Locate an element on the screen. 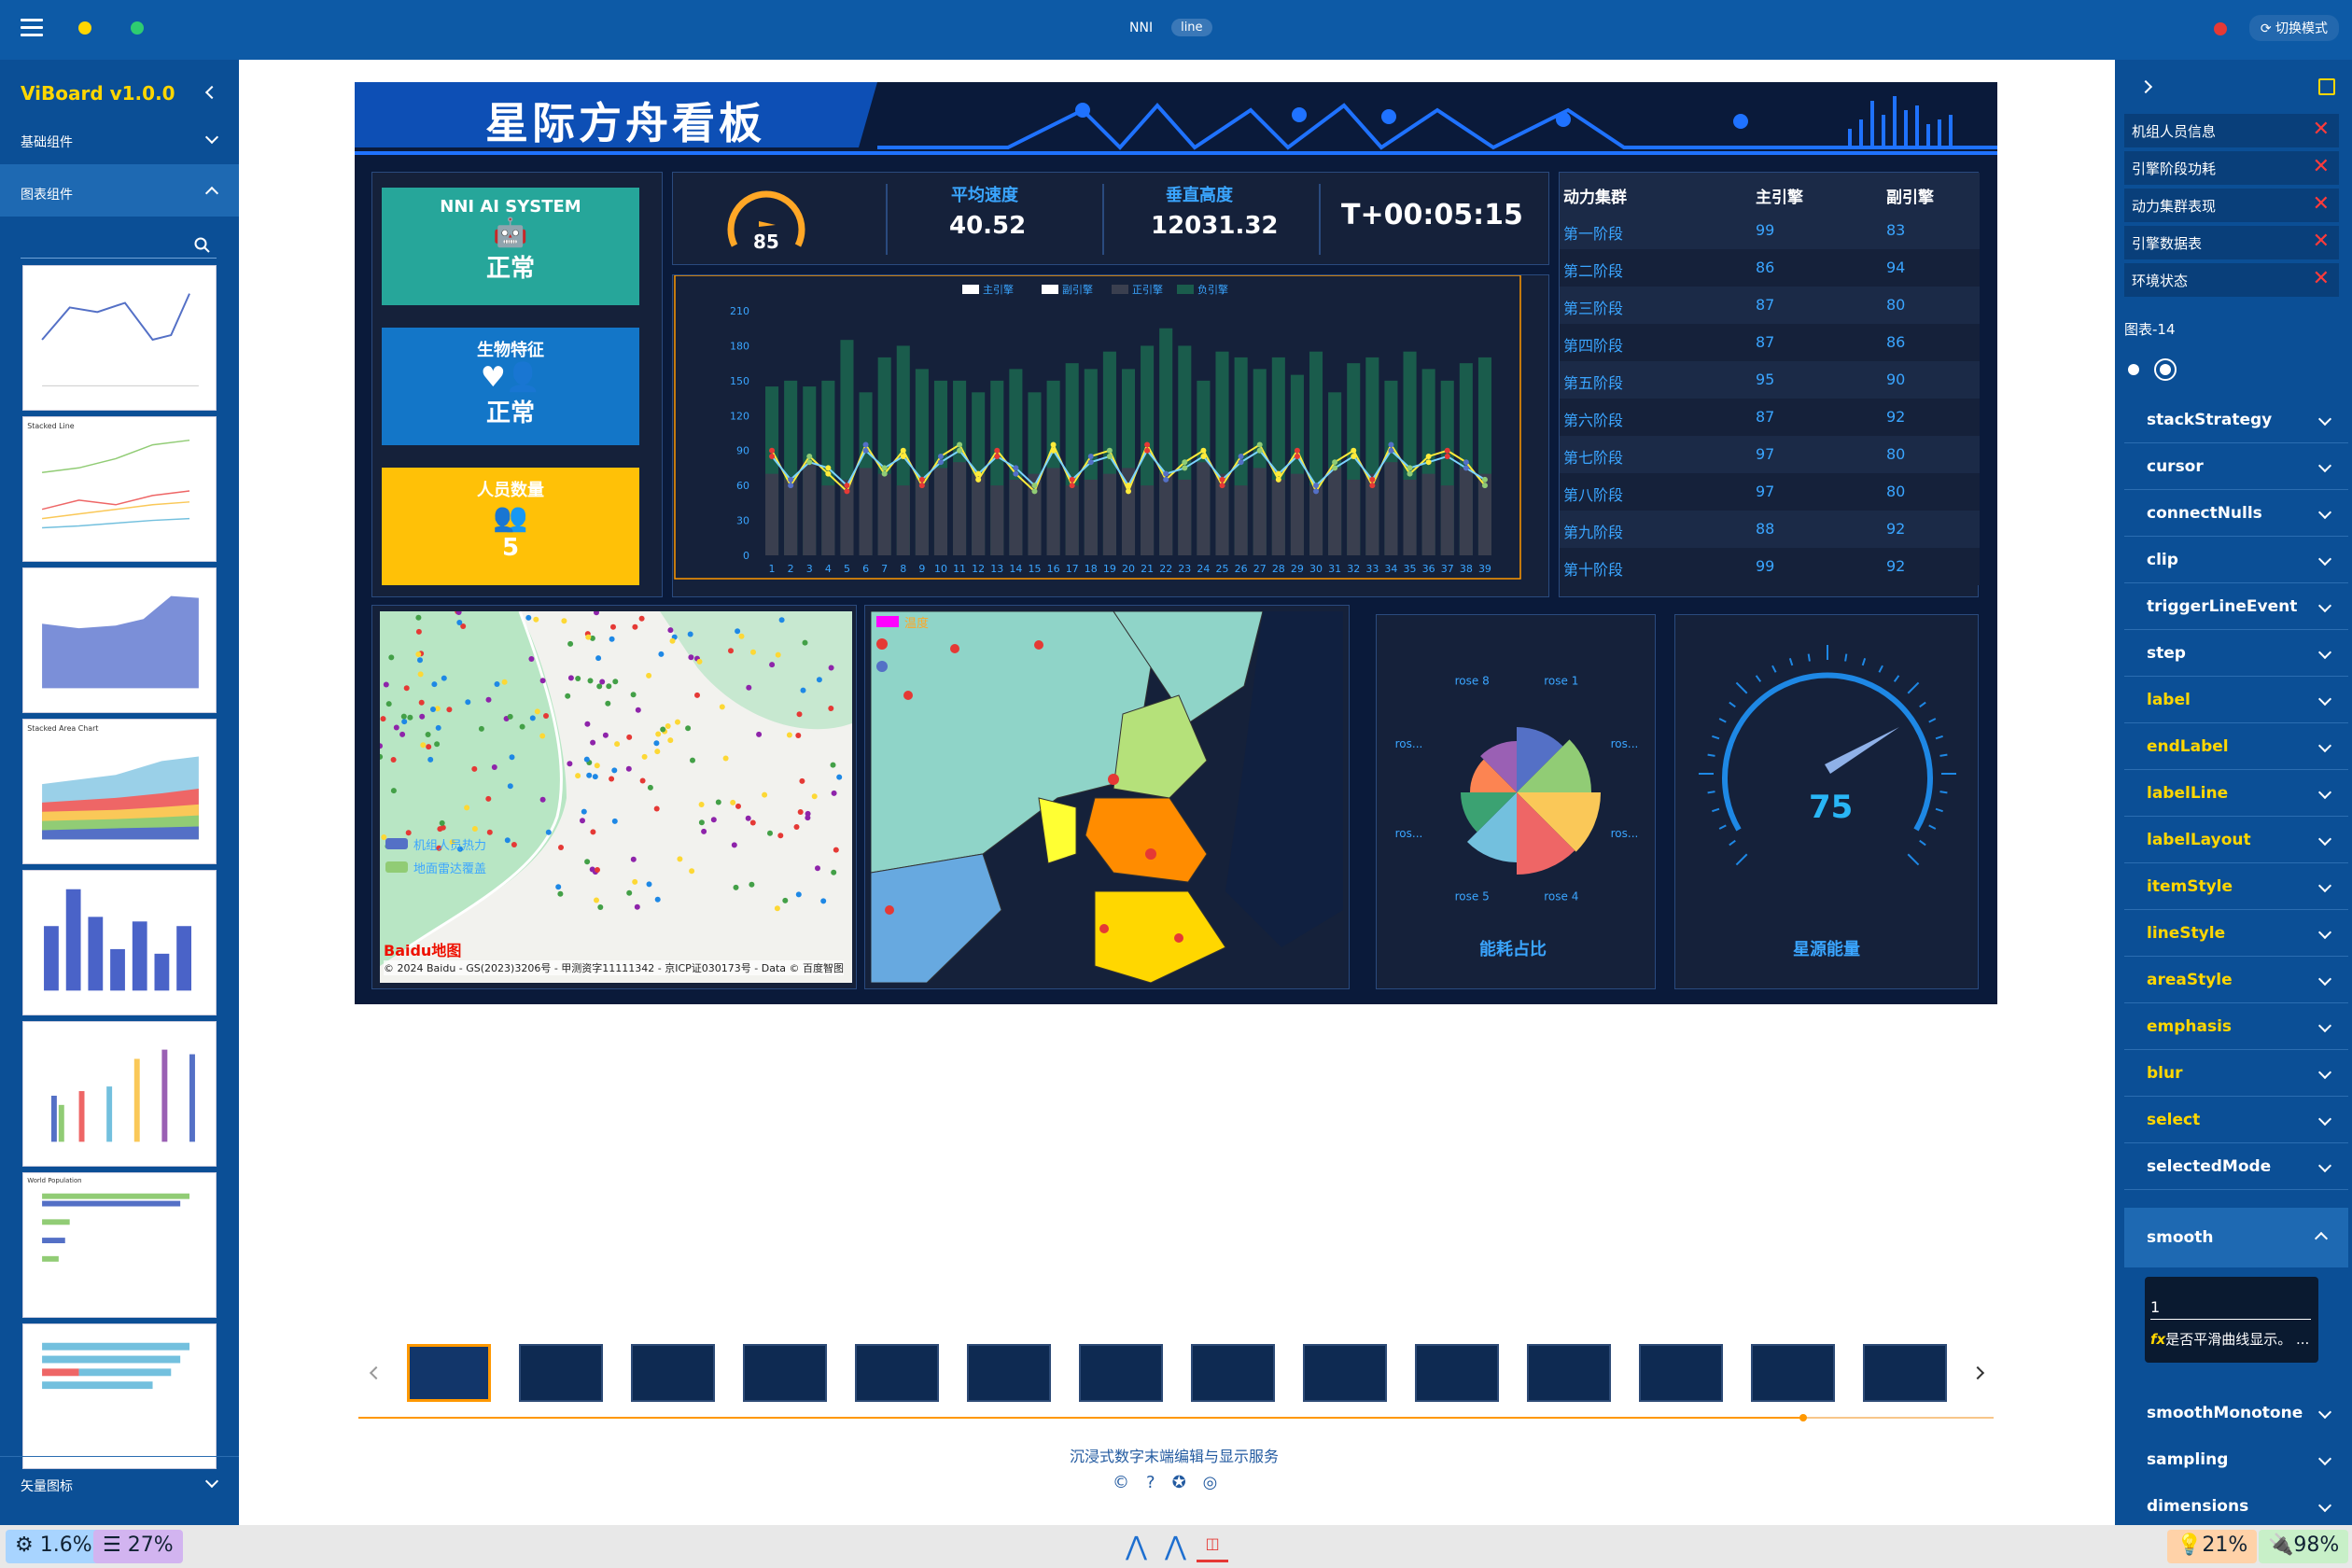 The width and height of the screenshot is (2352, 1568). prop-connectNulls: connectNulls is located at coordinates (2204, 513).